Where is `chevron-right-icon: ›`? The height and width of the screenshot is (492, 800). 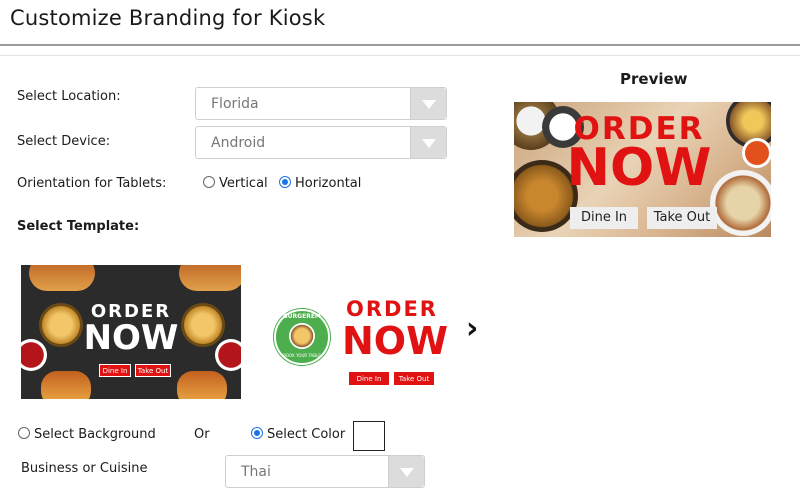 chevron-right-icon: › is located at coordinates (474, 329).